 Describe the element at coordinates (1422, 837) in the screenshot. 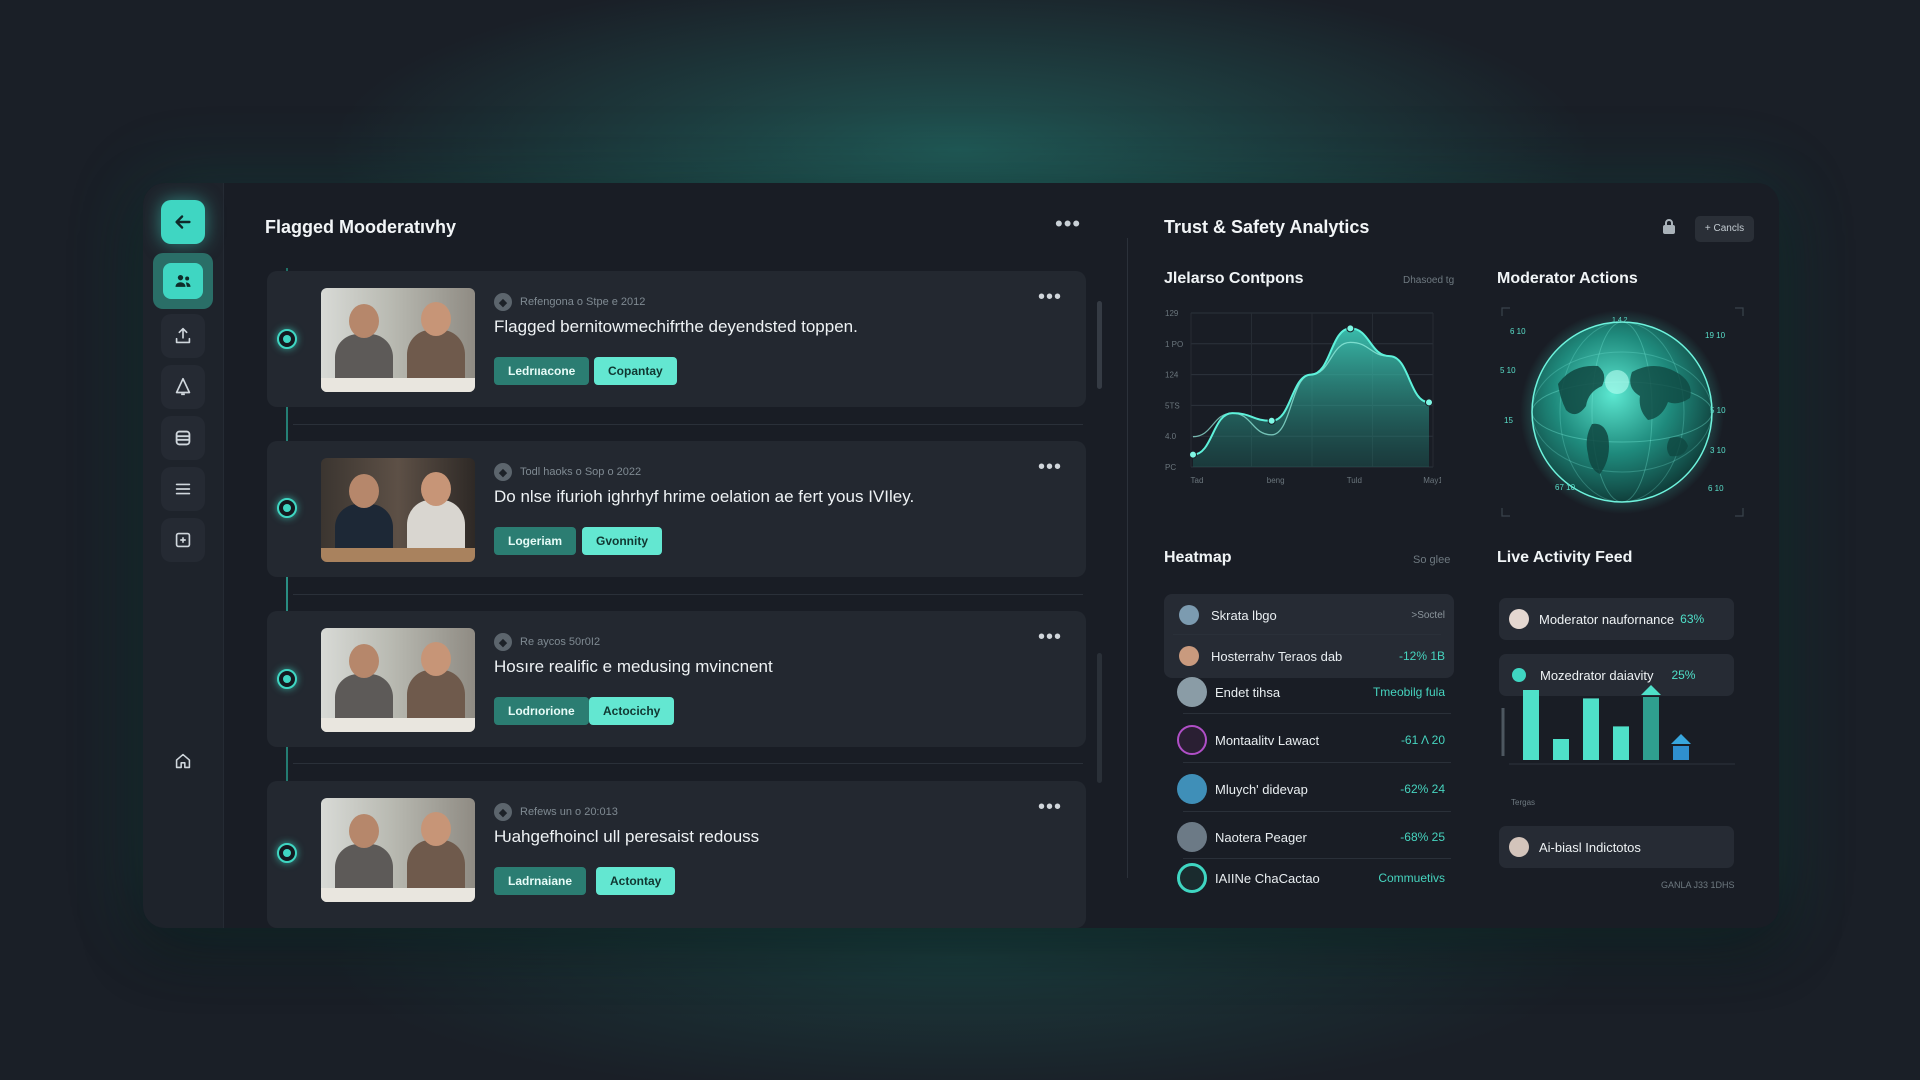

I see `heatmap-row-value: -68% 25` at that location.